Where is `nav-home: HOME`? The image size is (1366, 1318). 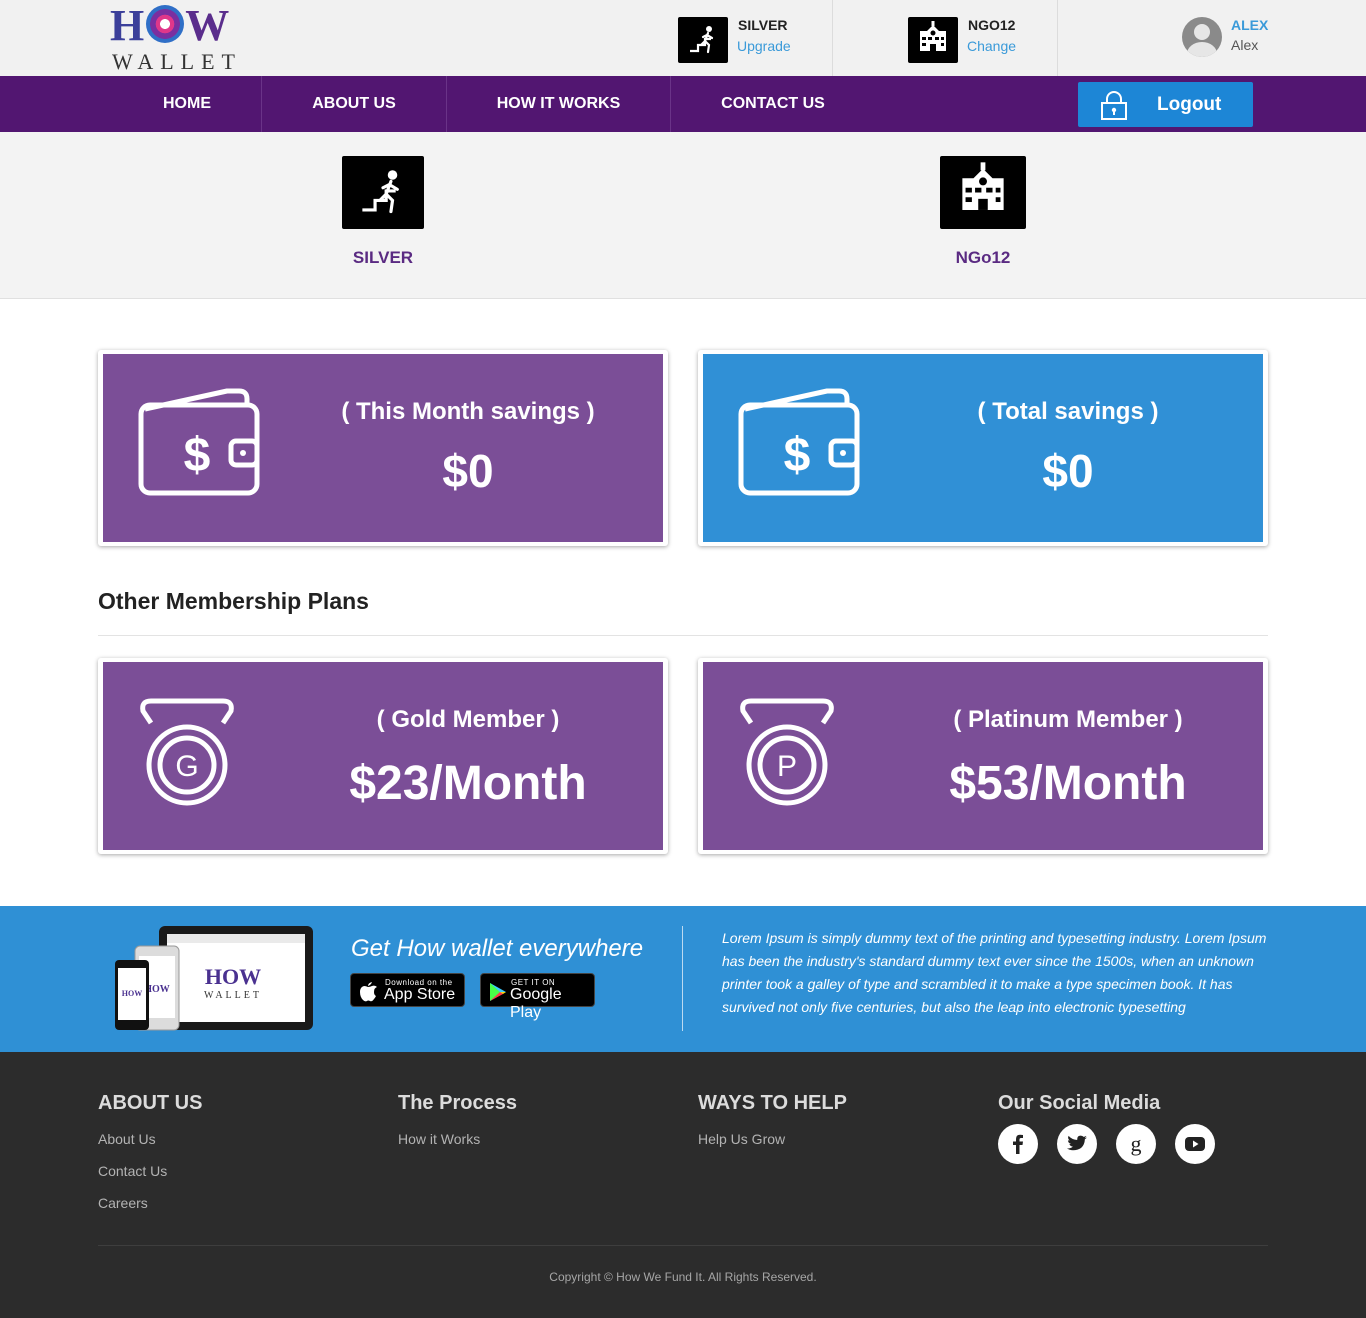 nav-home: HOME is located at coordinates (187, 104).